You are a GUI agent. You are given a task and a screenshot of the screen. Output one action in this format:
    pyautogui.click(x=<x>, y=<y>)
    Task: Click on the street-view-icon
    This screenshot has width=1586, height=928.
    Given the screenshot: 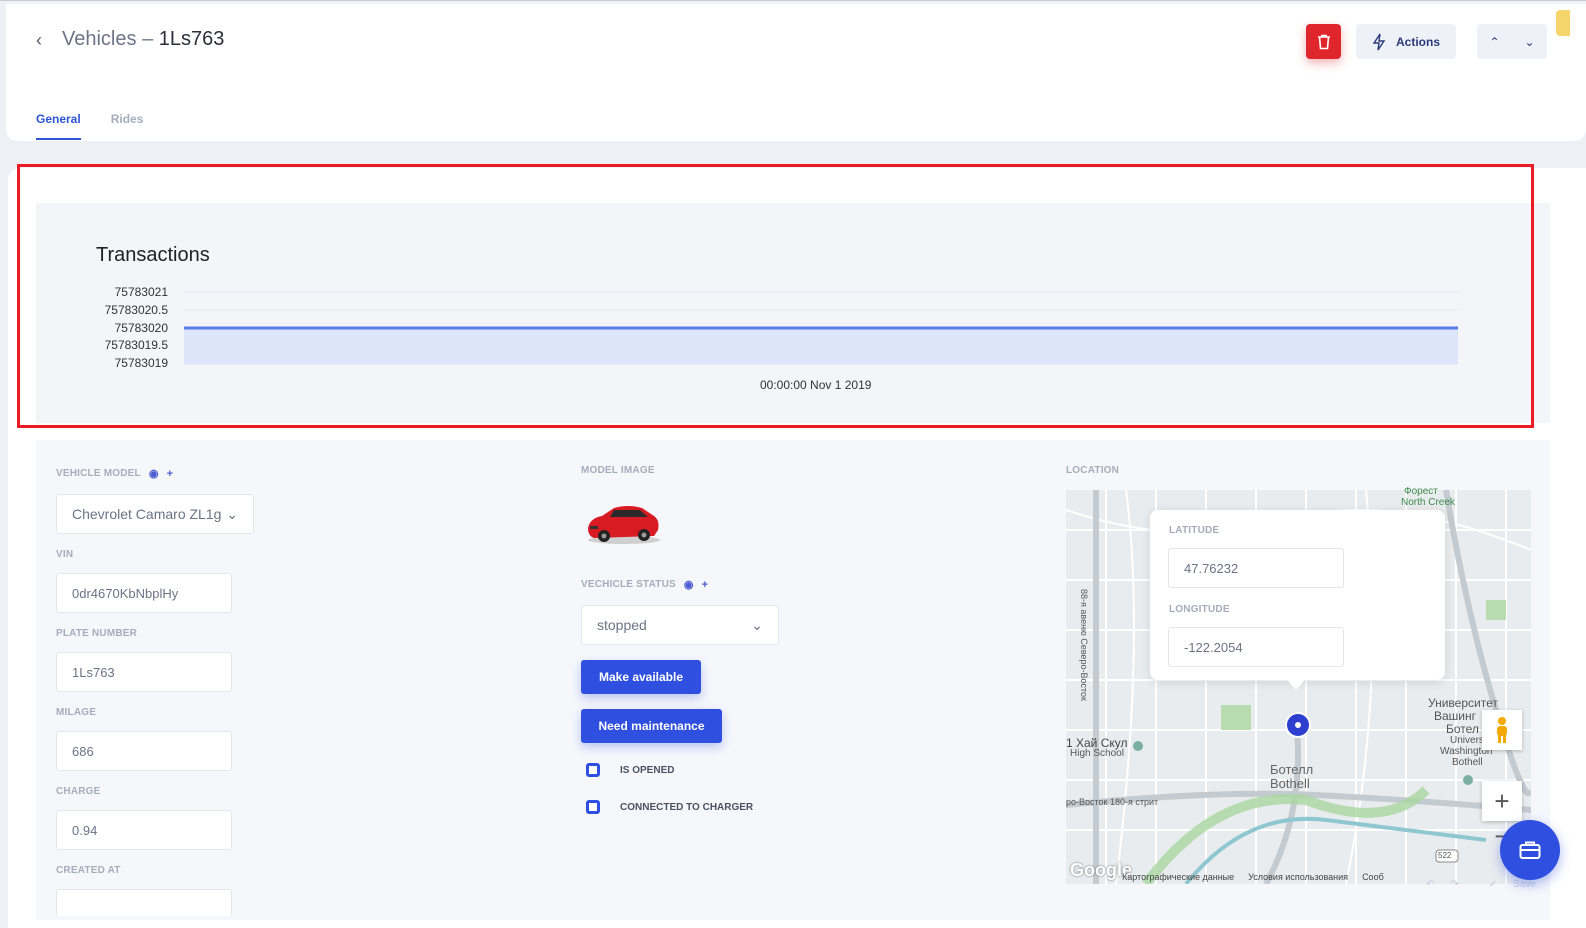 What is the action you would take?
    pyautogui.click(x=1502, y=730)
    